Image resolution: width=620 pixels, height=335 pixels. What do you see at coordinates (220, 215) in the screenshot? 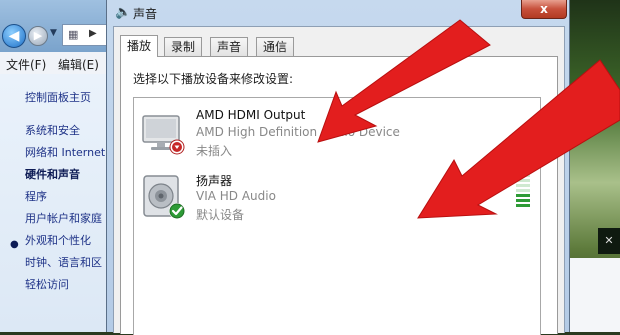
I see `device-status: 默认设备` at bounding box center [220, 215].